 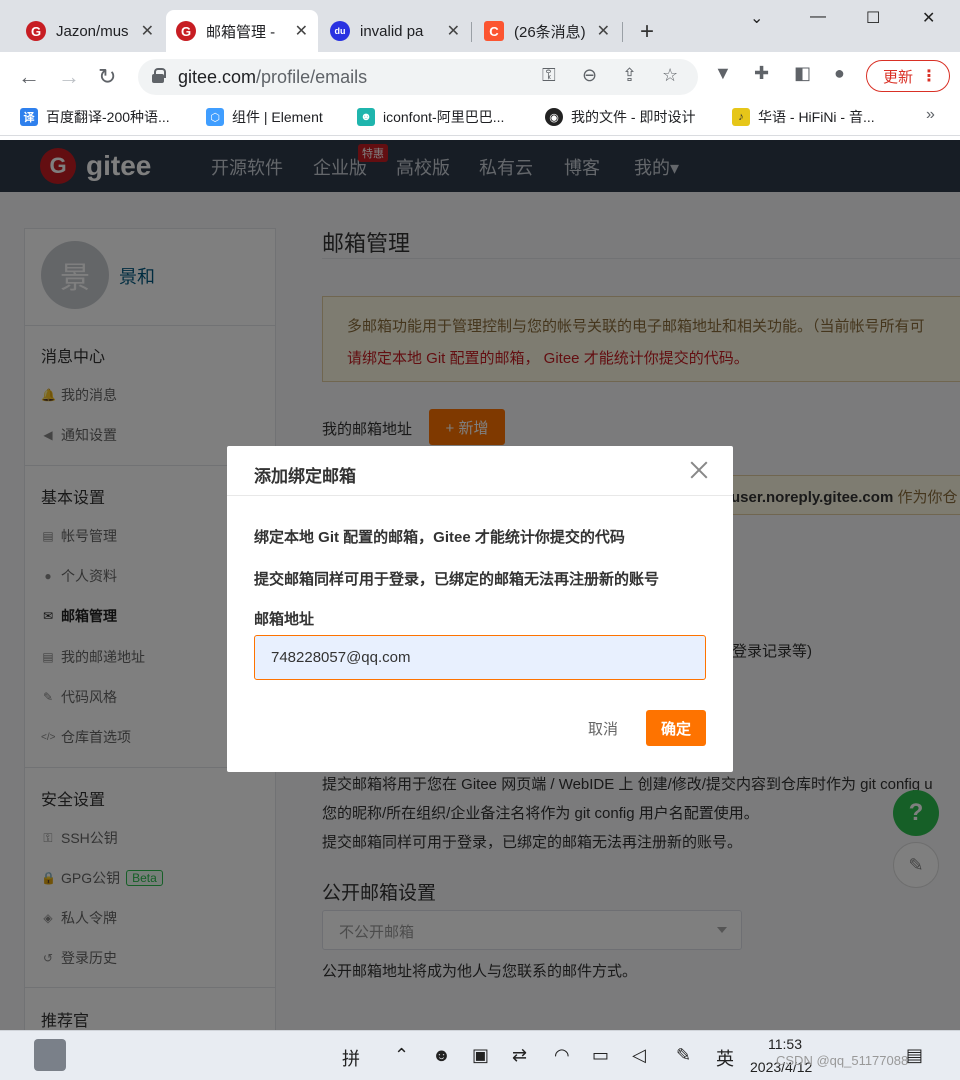 What do you see at coordinates (439, 537) in the screenshot?
I see `dialog-info-line: 绑定本地 Git 配置的邮箱，Gitee 才能统计你提交的代码` at bounding box center [439, 537].